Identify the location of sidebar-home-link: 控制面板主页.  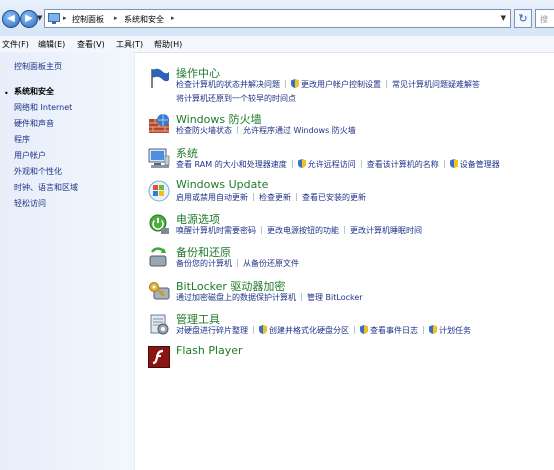
(38, 66).